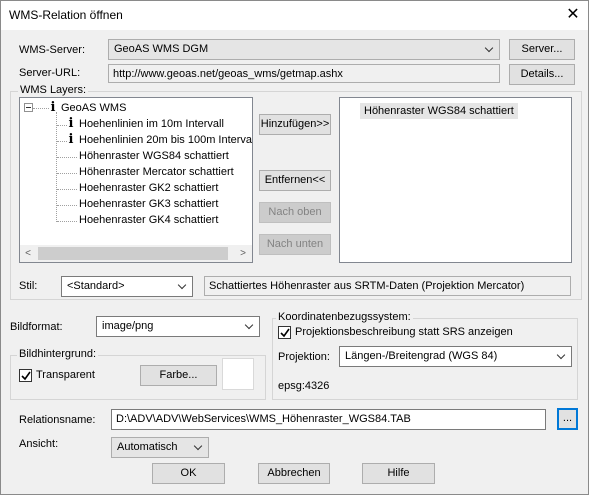  What do you see at coordinates (243, 253) in the screenshot?
I see `scroll-right-icon: >` at bounding box center [243, 253].